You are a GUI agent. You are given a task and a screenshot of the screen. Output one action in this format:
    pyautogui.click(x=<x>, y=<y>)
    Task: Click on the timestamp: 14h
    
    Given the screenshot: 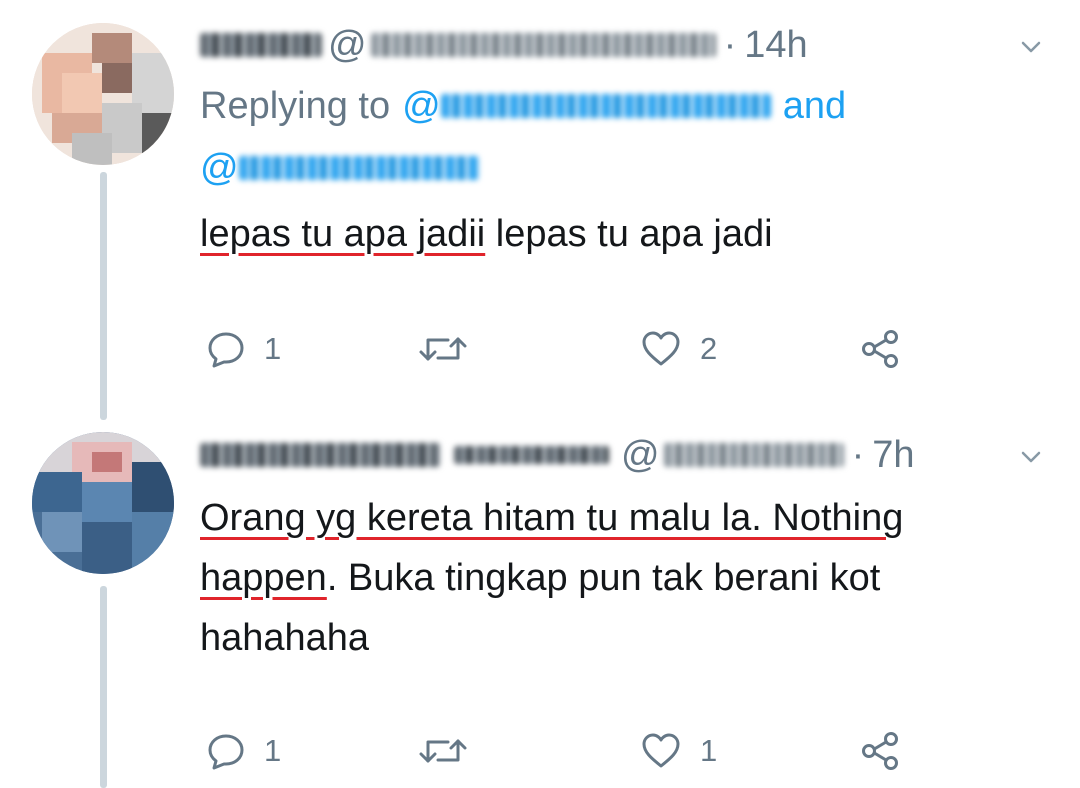 What is the action you would take?
    pyautogui.click(x=775, y=45)
    